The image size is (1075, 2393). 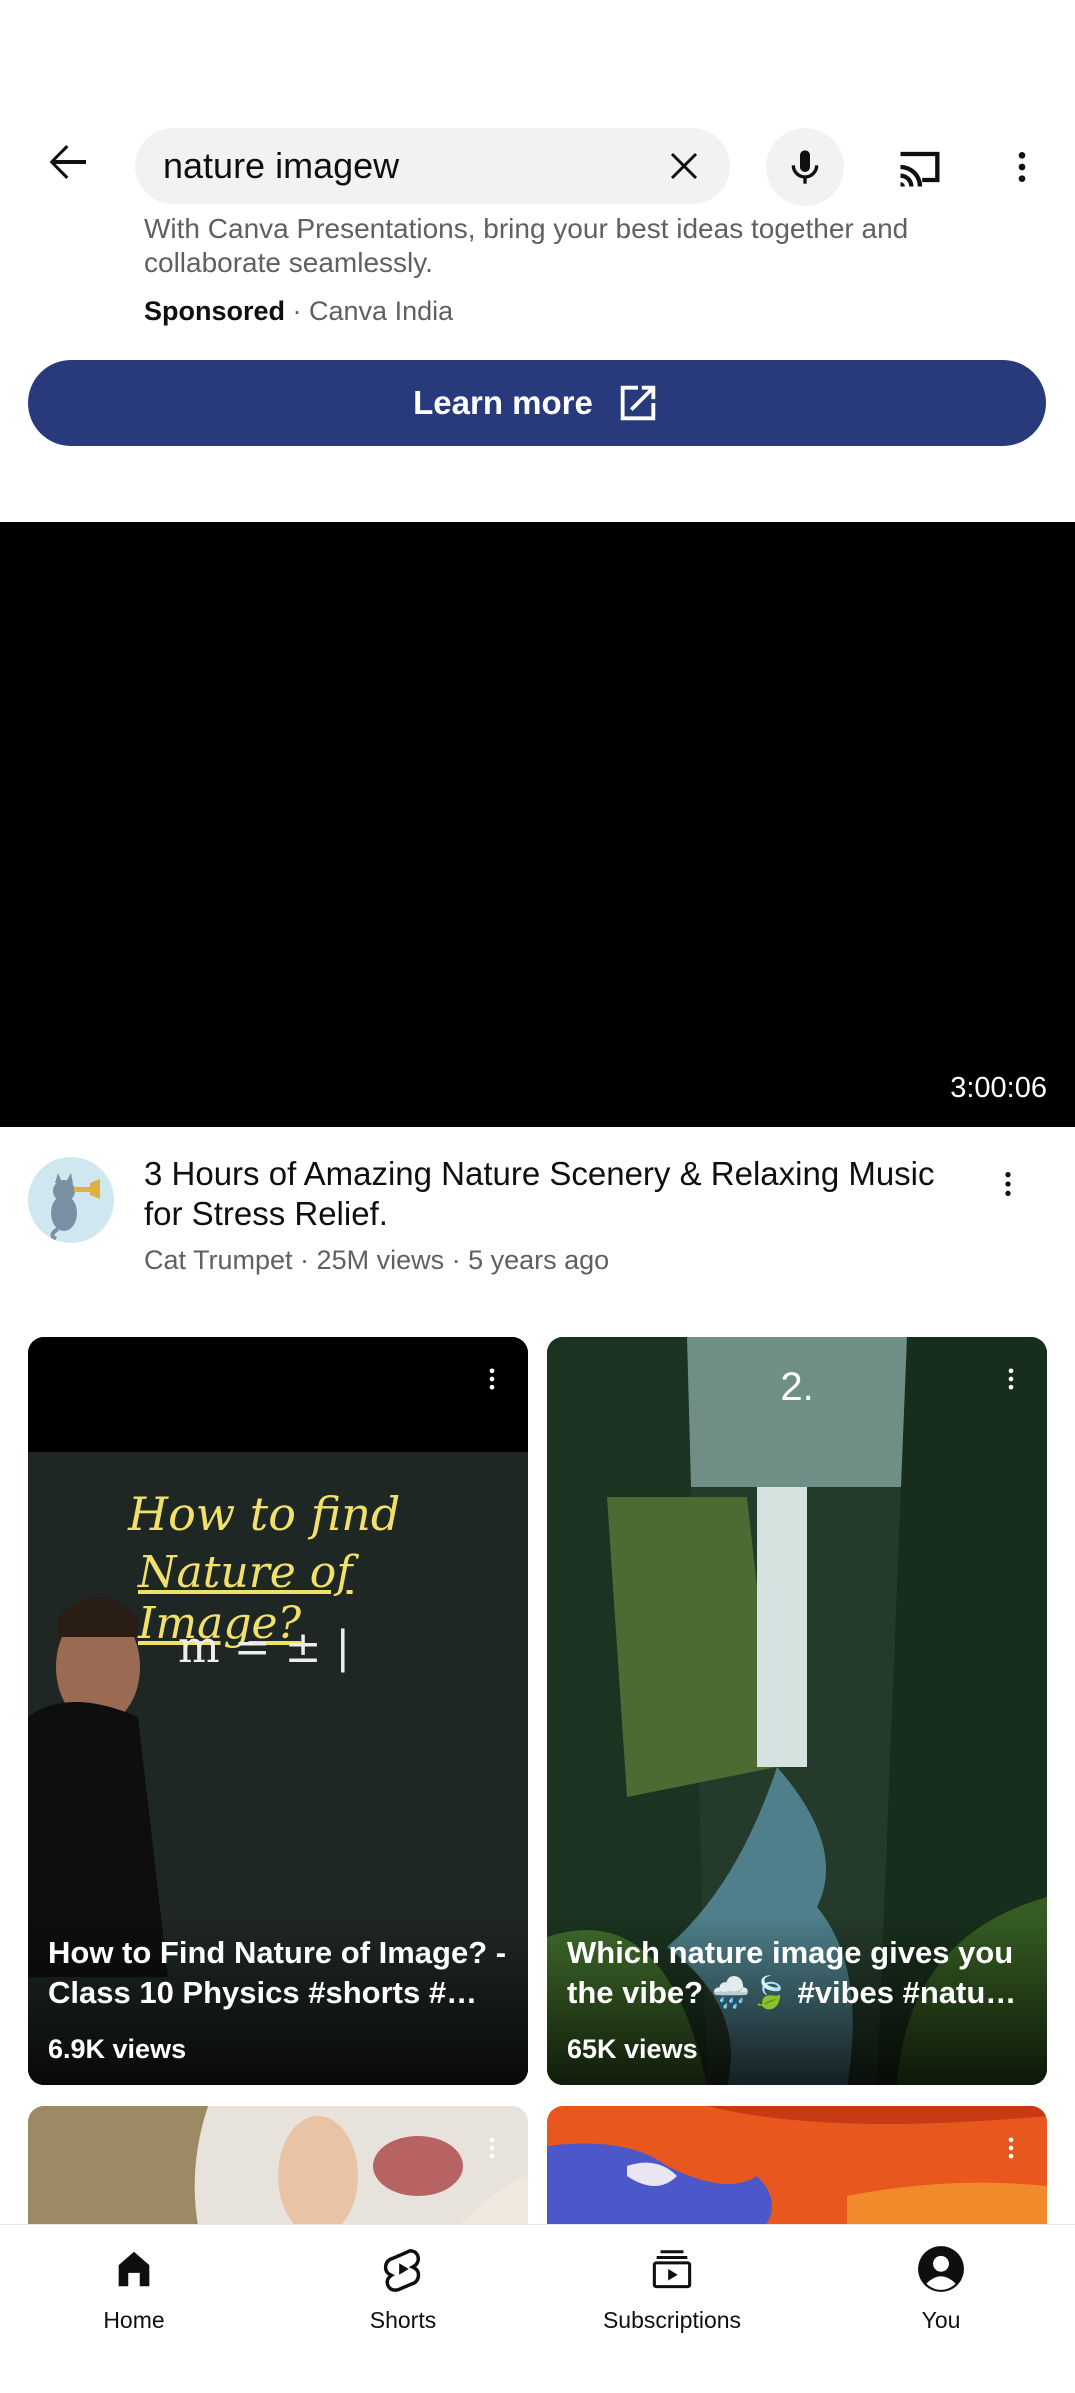 I want to click on subscriptions-icon, so click(x=672, y=2269).